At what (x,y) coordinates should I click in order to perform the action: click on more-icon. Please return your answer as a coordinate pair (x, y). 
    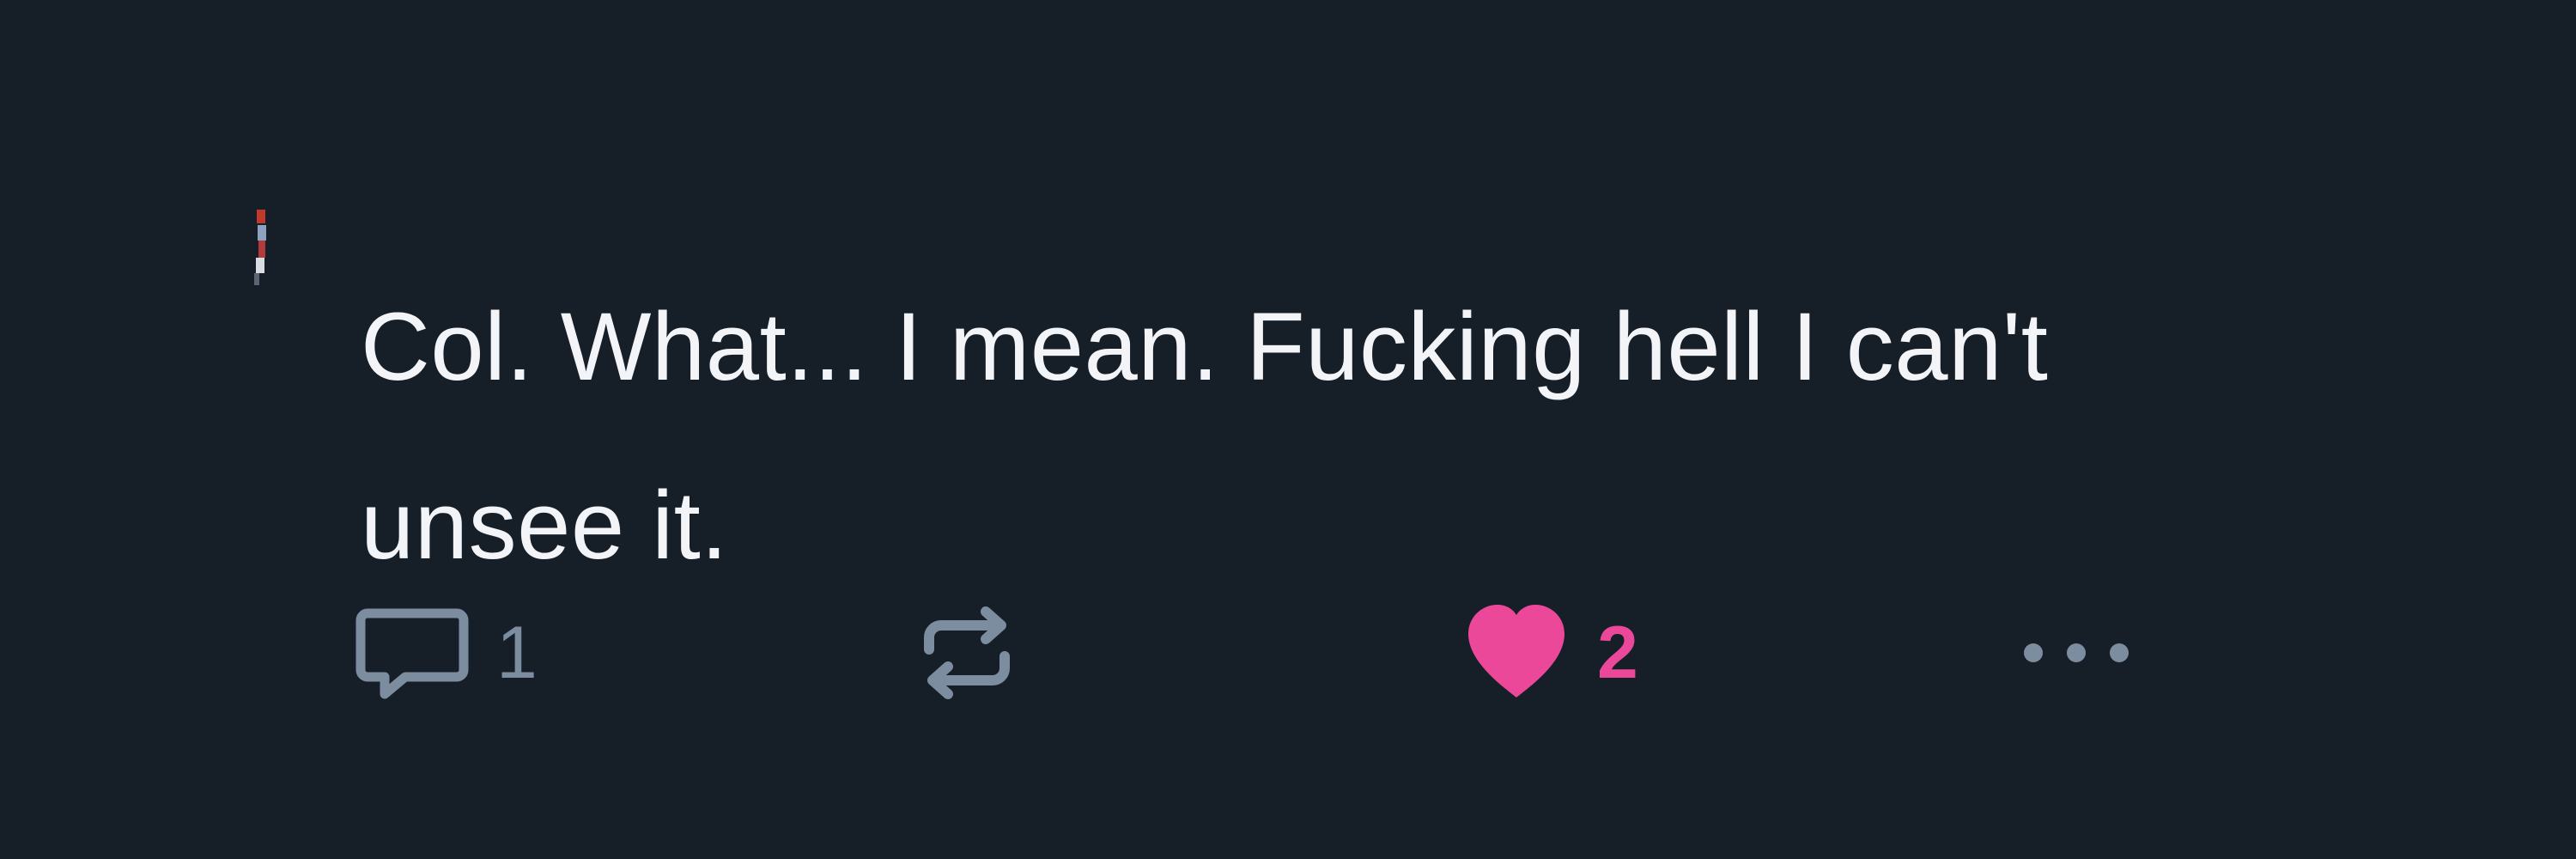
    Looking at the image, I should click on (2076, 653).